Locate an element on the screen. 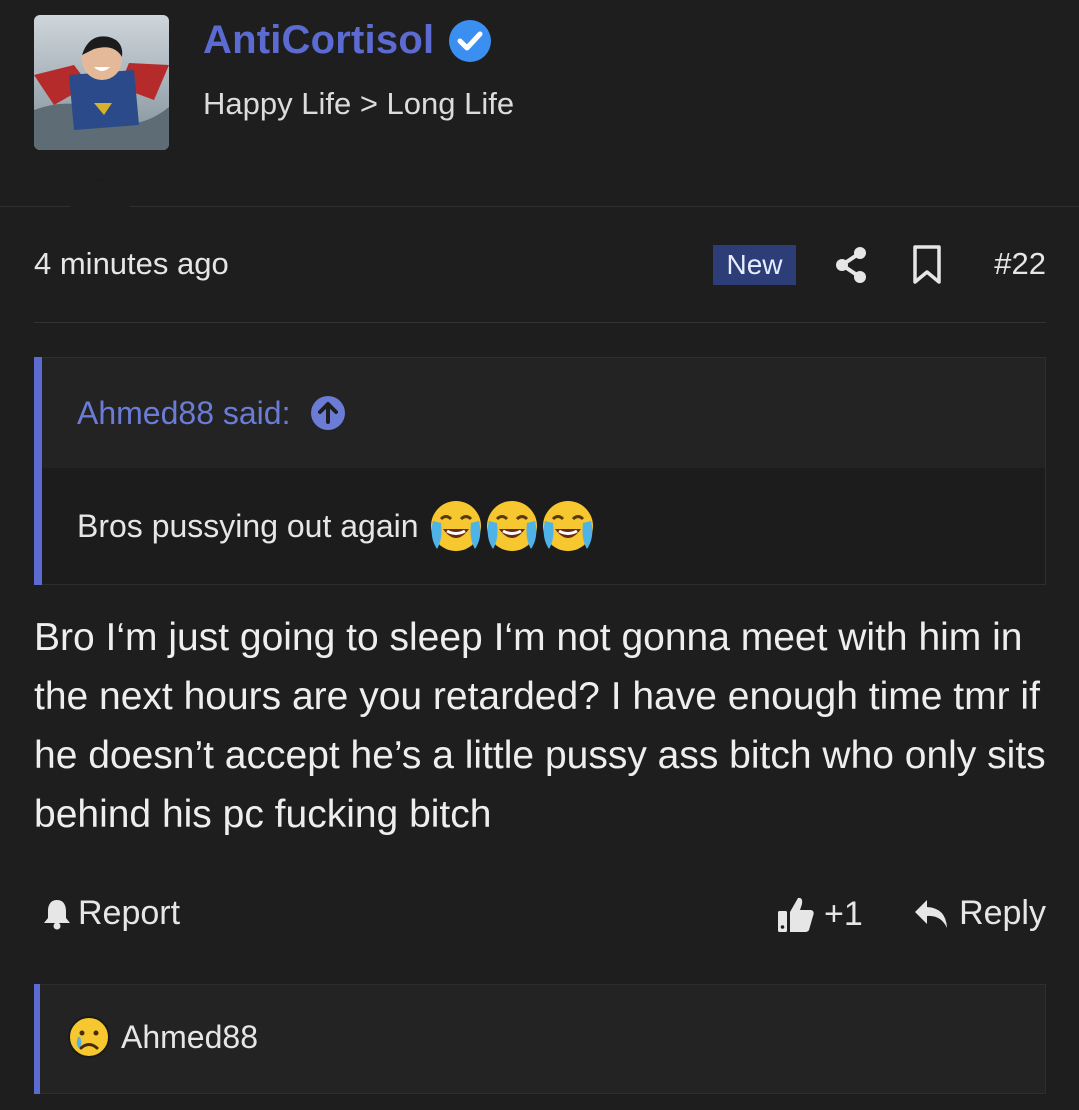  quote-body: Bros pussying out again is located at coordinates (543, 526).